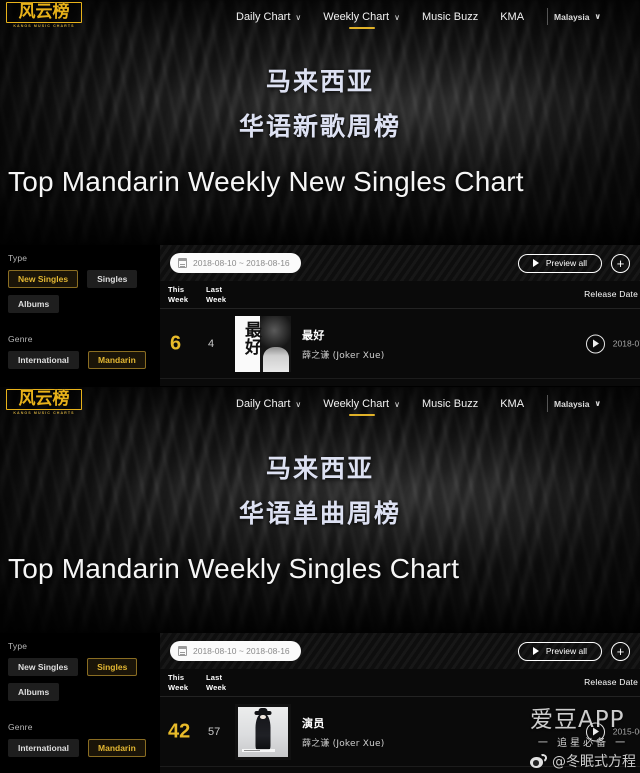 The image size is (640, 773). Describe the element at coordinates (275, 343) in the screenshot. I see `cover-portrait` at that location.